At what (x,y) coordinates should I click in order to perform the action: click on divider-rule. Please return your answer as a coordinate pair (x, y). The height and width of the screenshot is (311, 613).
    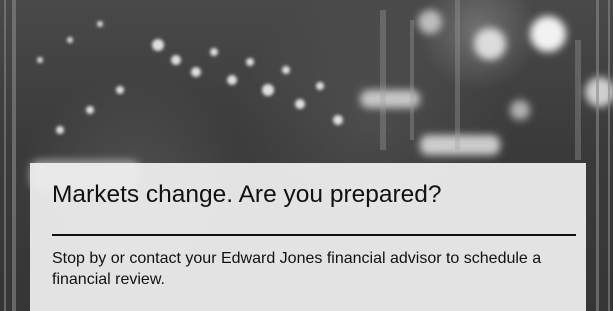
    Looking at the image, I should click on (314, 235).